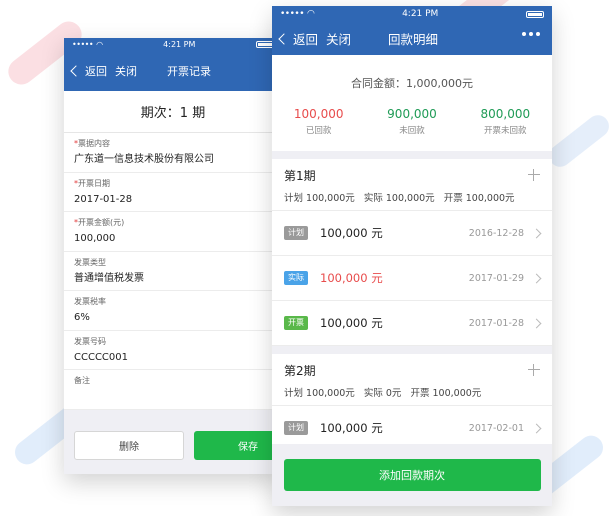  Describe the element at coordinates (505, 131) in the screenshot. I see `stat-label: 开票未回款` at that location.